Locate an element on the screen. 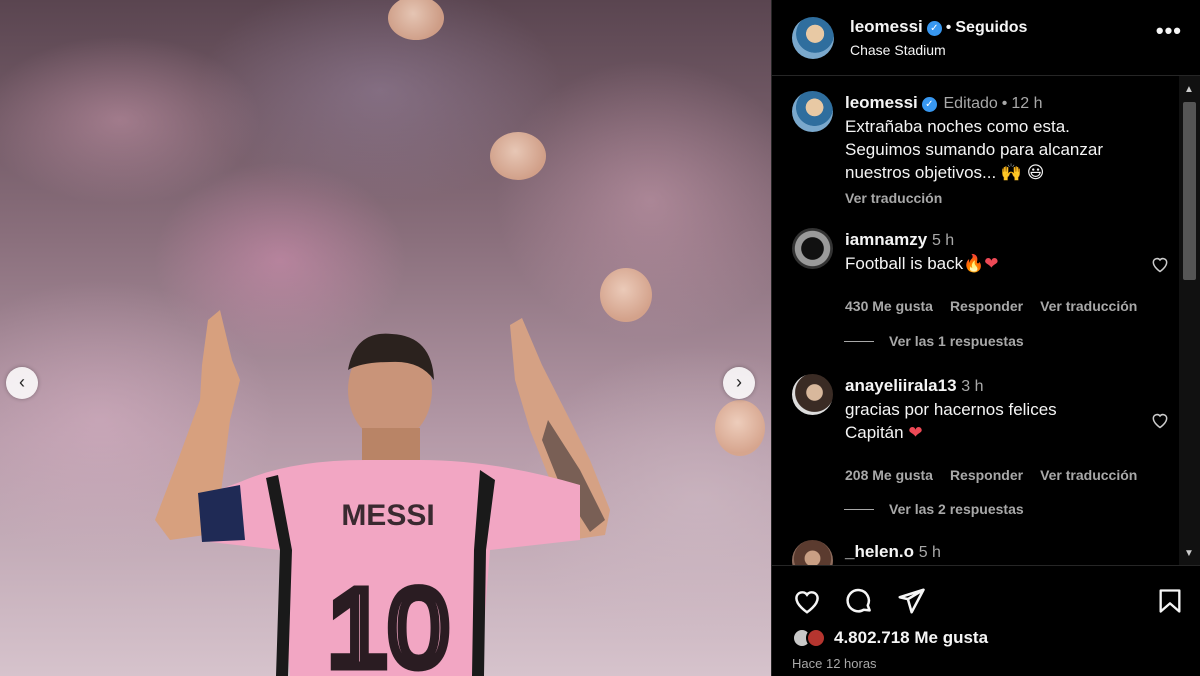 The width and height of the screenshot is (1200, 676). caption-username: leomessi is located at coordinates (881, 102).